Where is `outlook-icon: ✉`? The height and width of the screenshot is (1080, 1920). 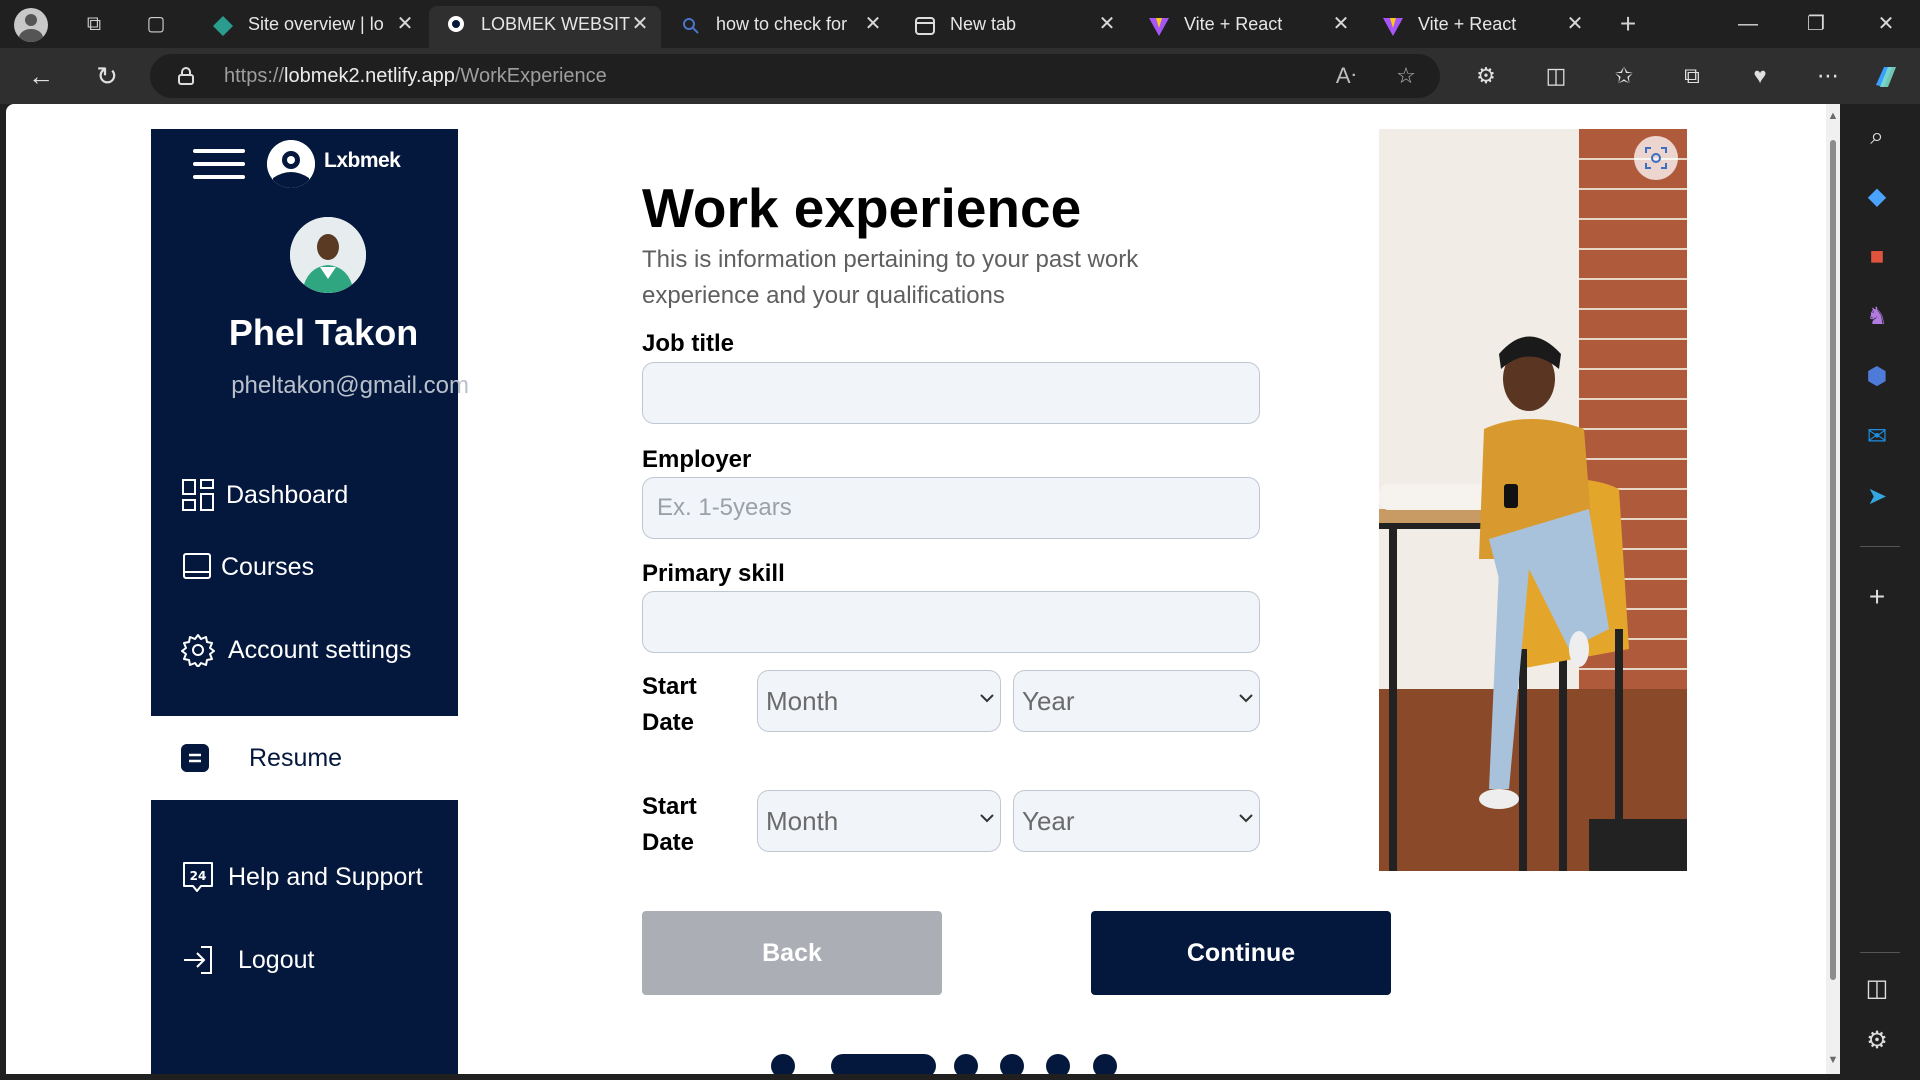 outlook-icon: ✉ is located at coordinates (1877, 437).